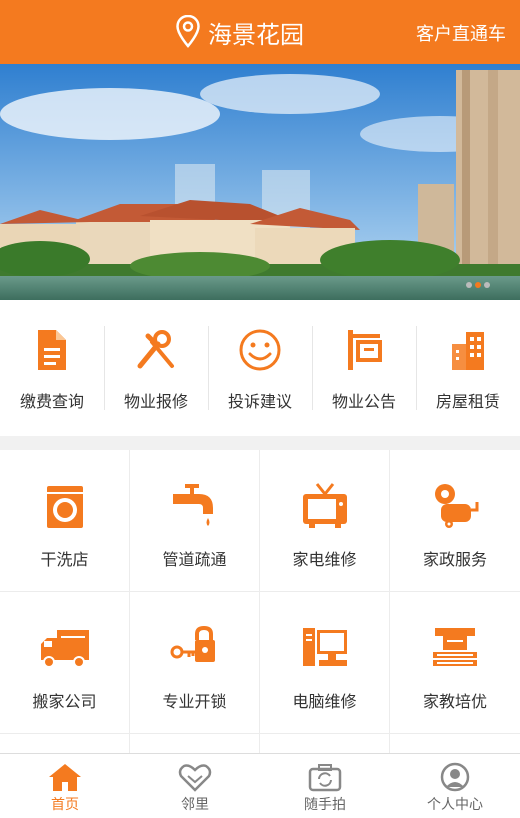 This screenshot has height=818, width=520. I want to click on quick-item-complaint: 投诉建议, so click(260, 368).